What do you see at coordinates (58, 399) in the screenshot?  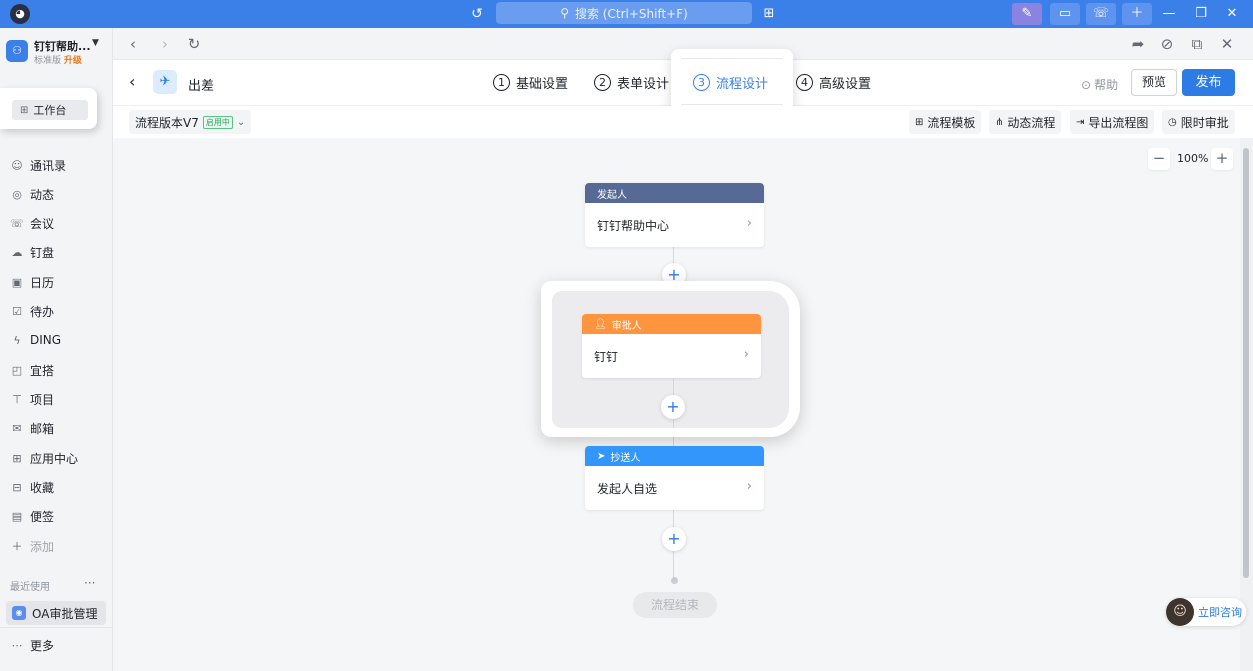 I see `sidebar-item-project: ⊤ 项目` at bounding box center [58, 399].